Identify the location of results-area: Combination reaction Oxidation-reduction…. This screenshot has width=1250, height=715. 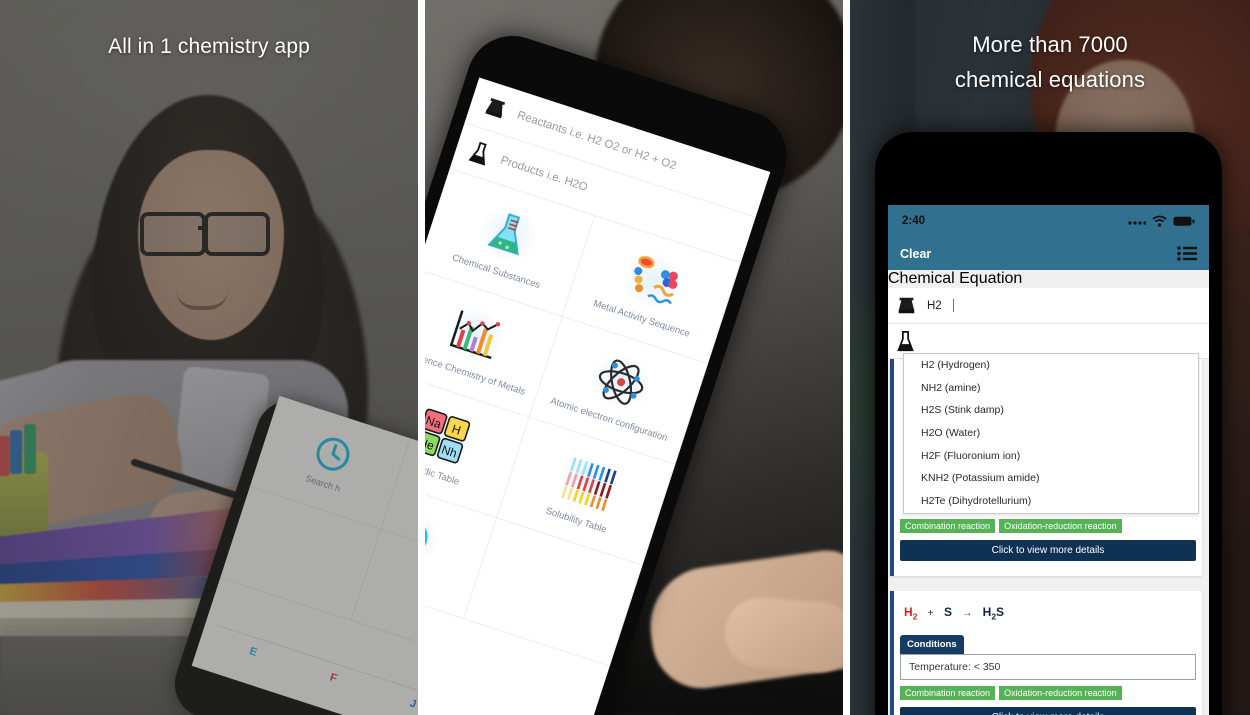
(1048, 534).